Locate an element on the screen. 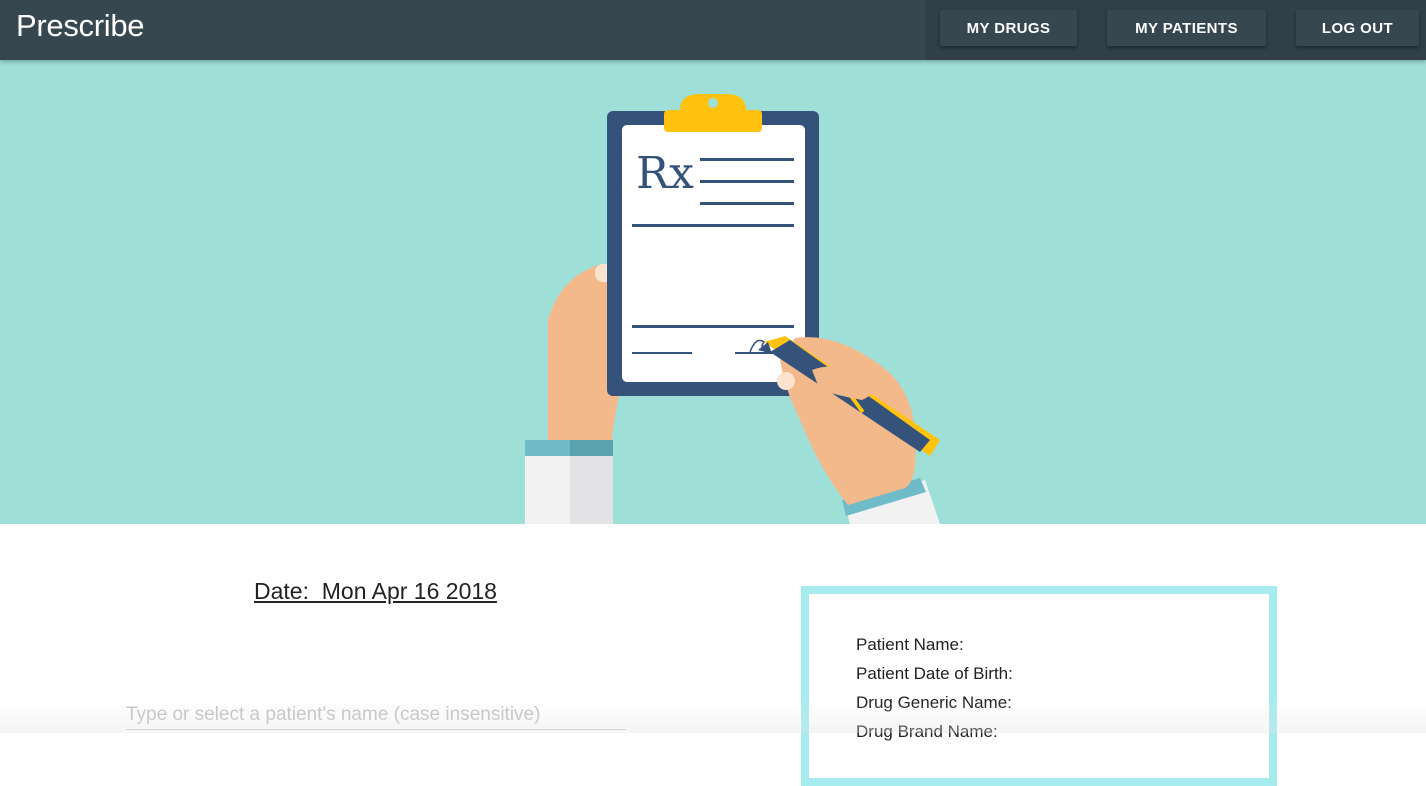 The width and height of the screenshot is (1426, 786). log-out-button: LOG OUT is located at coordinates (1357, 28).